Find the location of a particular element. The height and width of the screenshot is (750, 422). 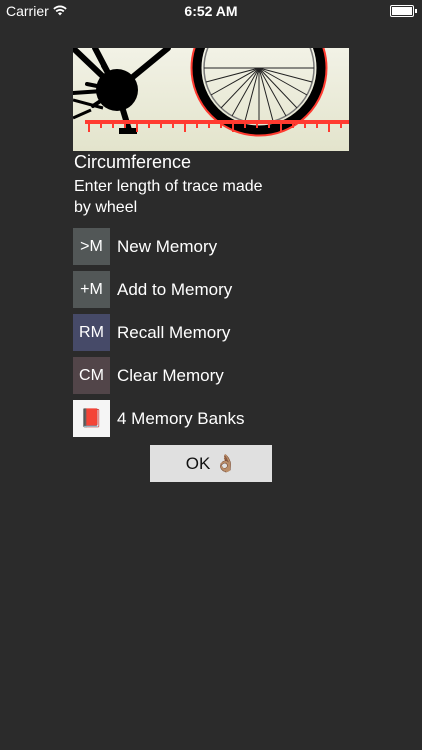

memory-banks-label: 4 Memory Banks is located at coordinates (181, 419).